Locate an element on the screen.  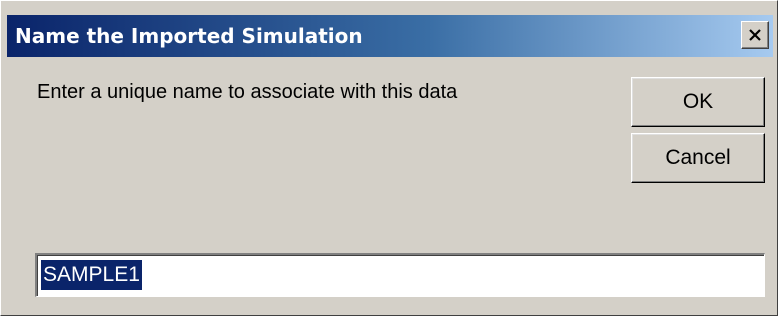
cancel-button: Cancel is located at coordinates (698, 158).